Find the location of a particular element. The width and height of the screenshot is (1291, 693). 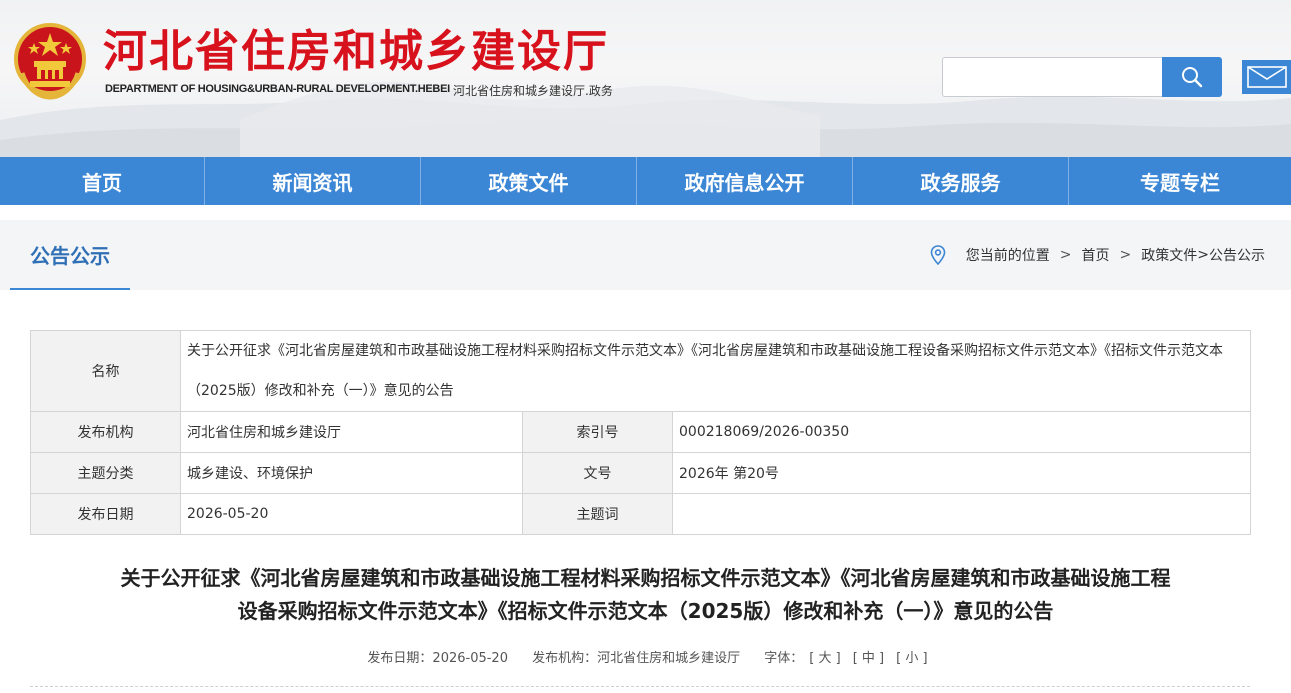

nav-item-policy: 政策文件 is located at coordinates (529, 181).